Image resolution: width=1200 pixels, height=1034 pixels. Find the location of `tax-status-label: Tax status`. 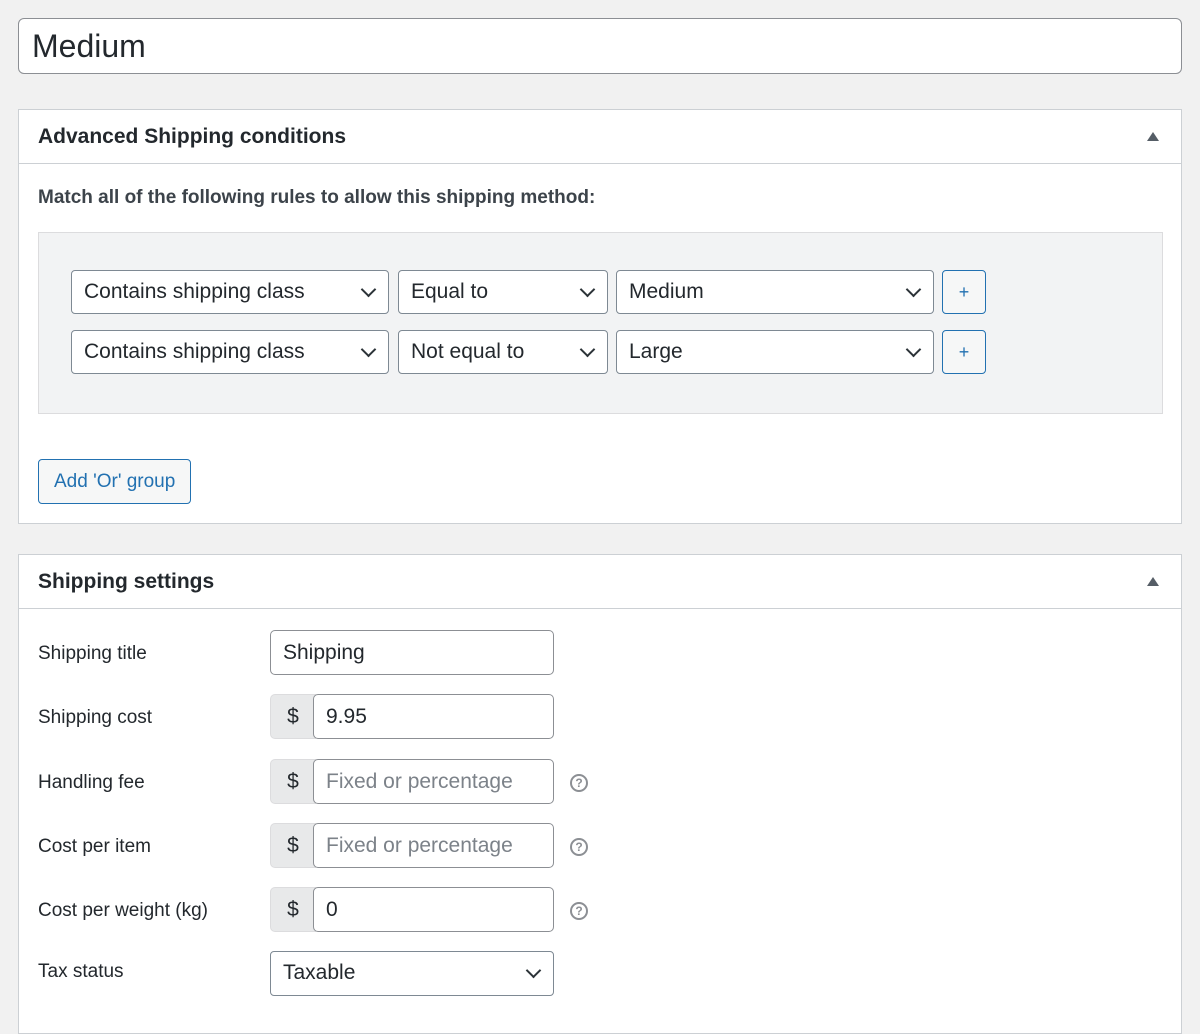

tax-status-label: Tax status is located at coordinates (81, 971).